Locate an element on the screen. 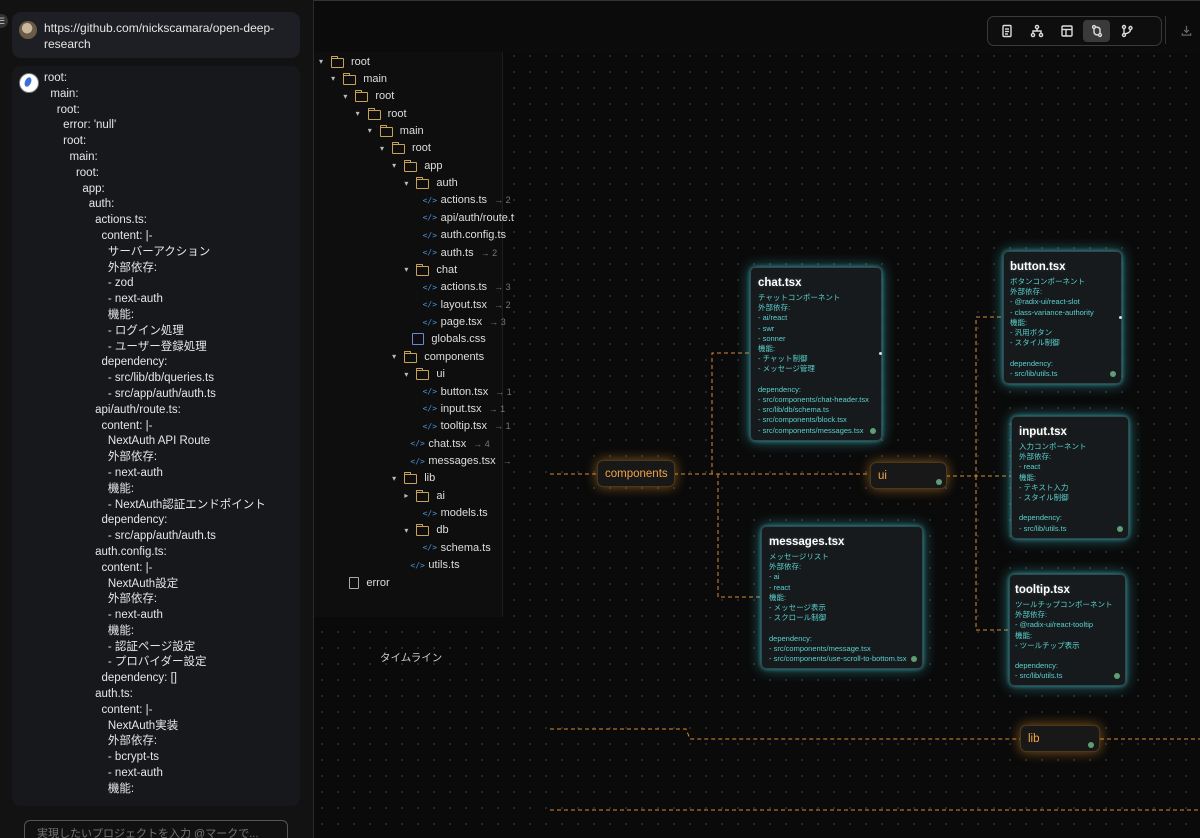 The image size is (1200, 838). tree-item-label: schema.ts is located at coordinates (465, 547).